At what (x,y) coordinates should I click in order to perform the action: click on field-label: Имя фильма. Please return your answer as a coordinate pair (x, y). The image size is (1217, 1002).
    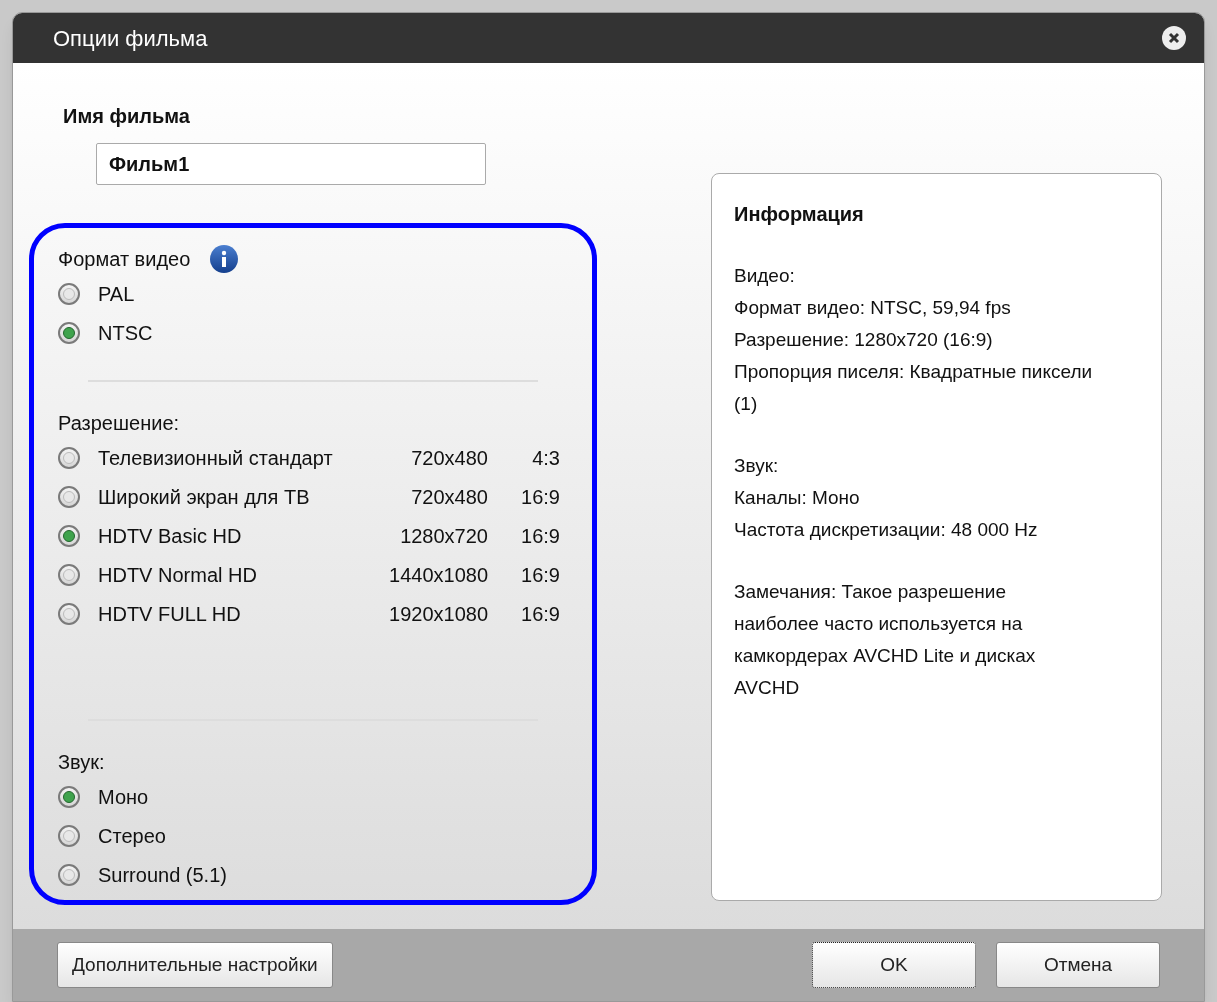
    Looking at the image, I should click on (127, 116).